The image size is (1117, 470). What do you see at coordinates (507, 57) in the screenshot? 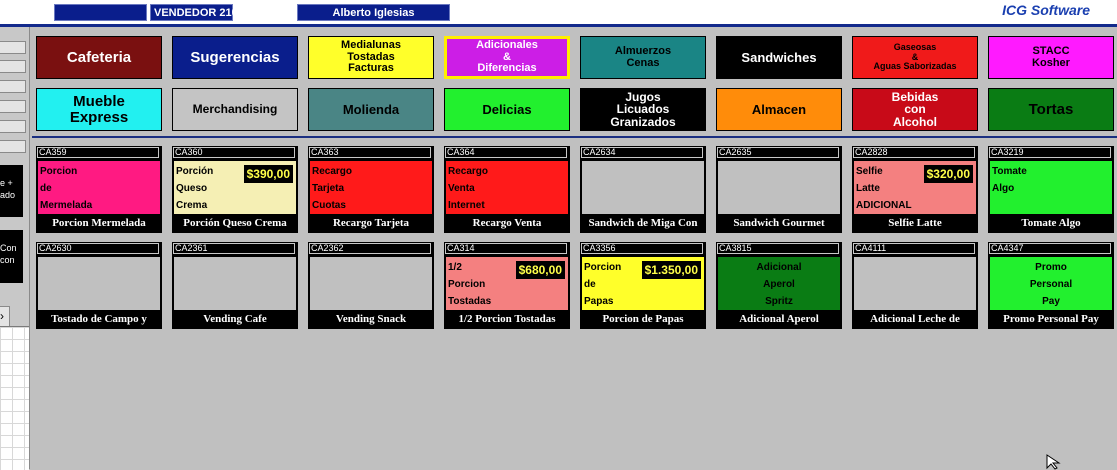
I see `family-button: Adicionales & Diferencias` at bounding box center [507, 57].